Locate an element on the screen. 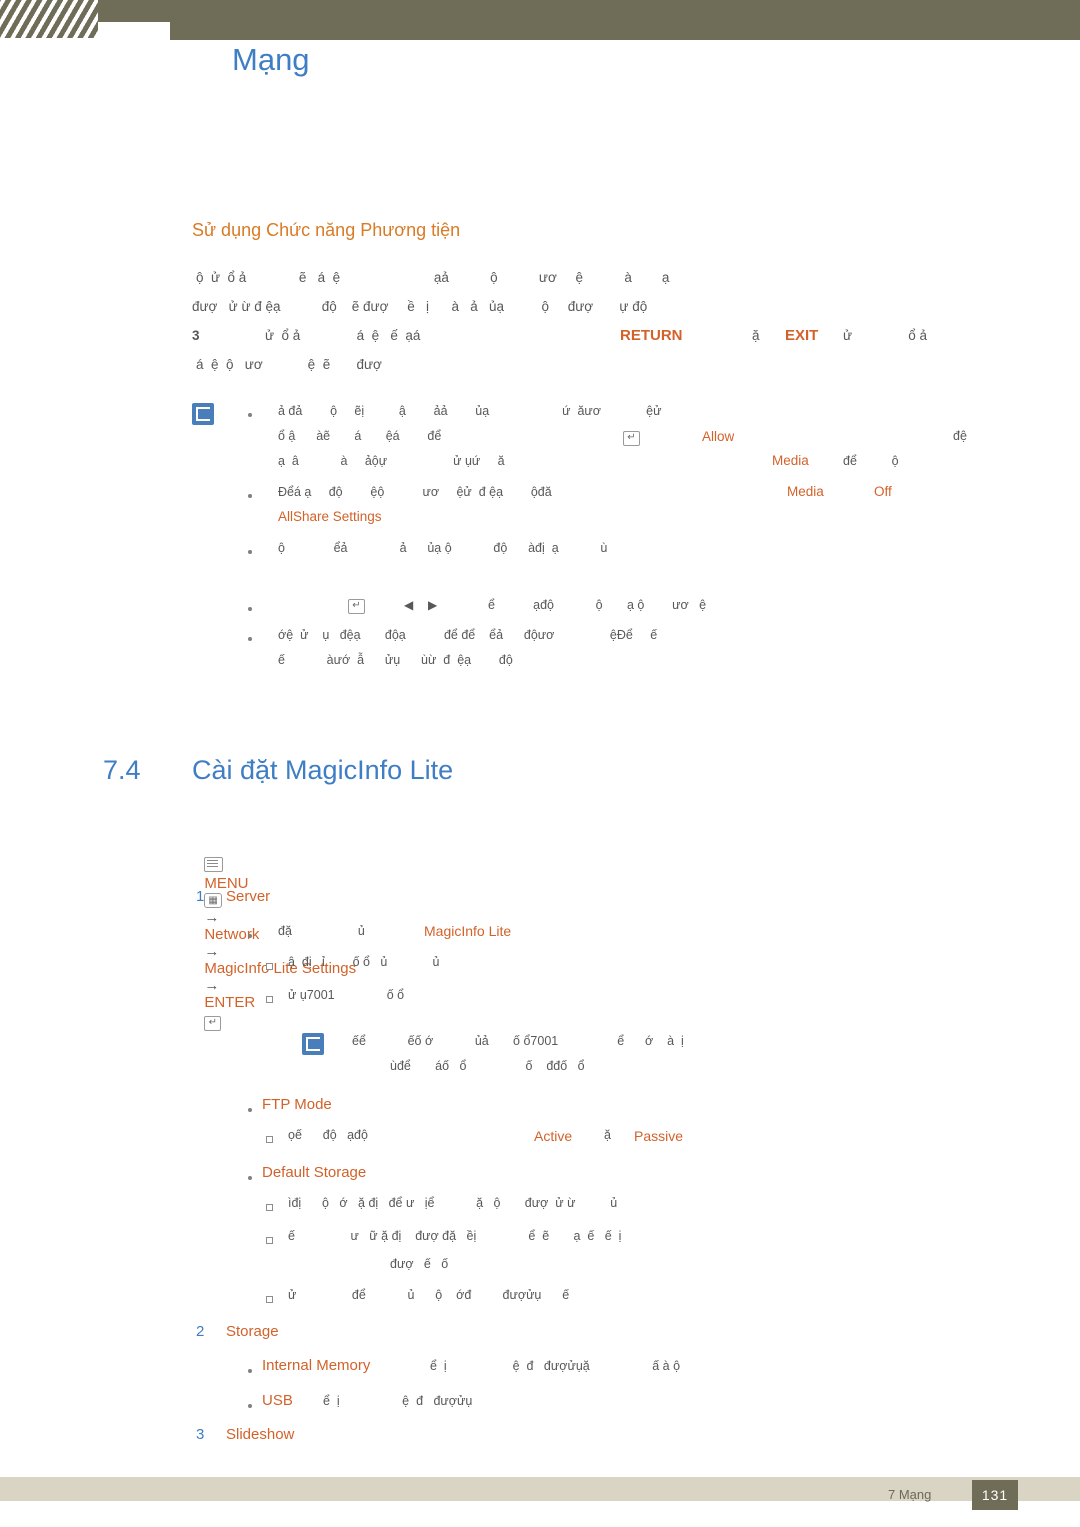 The width and height of the screenshot is (1080, 1527). note-2-media-label: Media is located at coordinates (805, 491).